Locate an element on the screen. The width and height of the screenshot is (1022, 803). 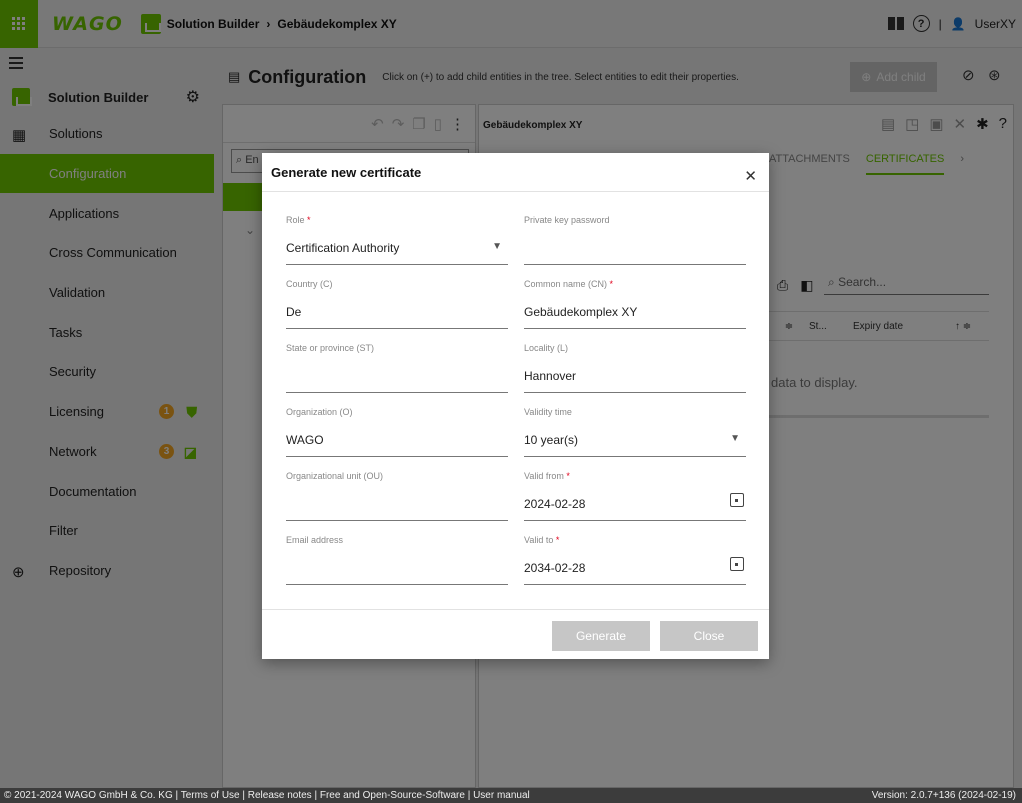
valid-from-field: Valid from * 2024-02-28 is located at coordinates (635, 496).